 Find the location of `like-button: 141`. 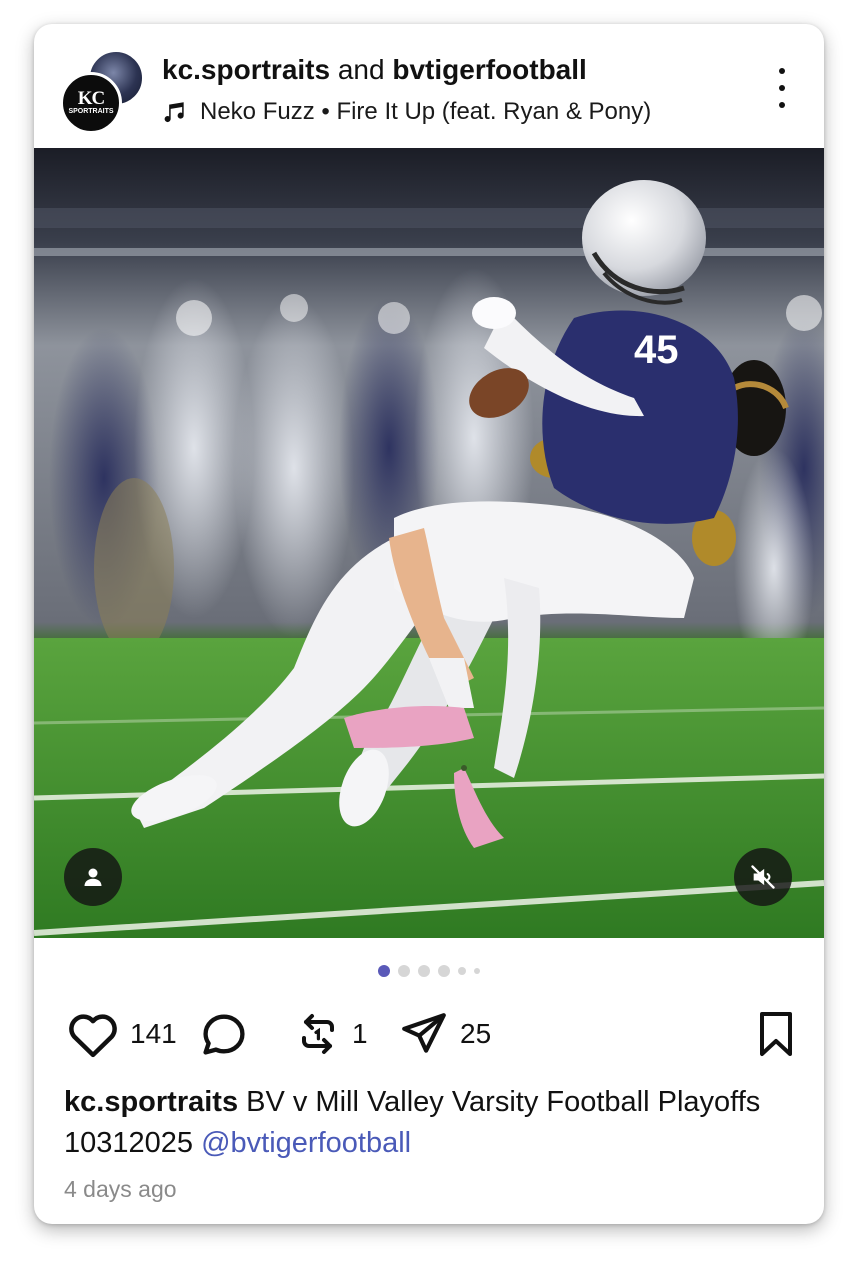

like-button: 141 is located at coordinates (121, 1034).